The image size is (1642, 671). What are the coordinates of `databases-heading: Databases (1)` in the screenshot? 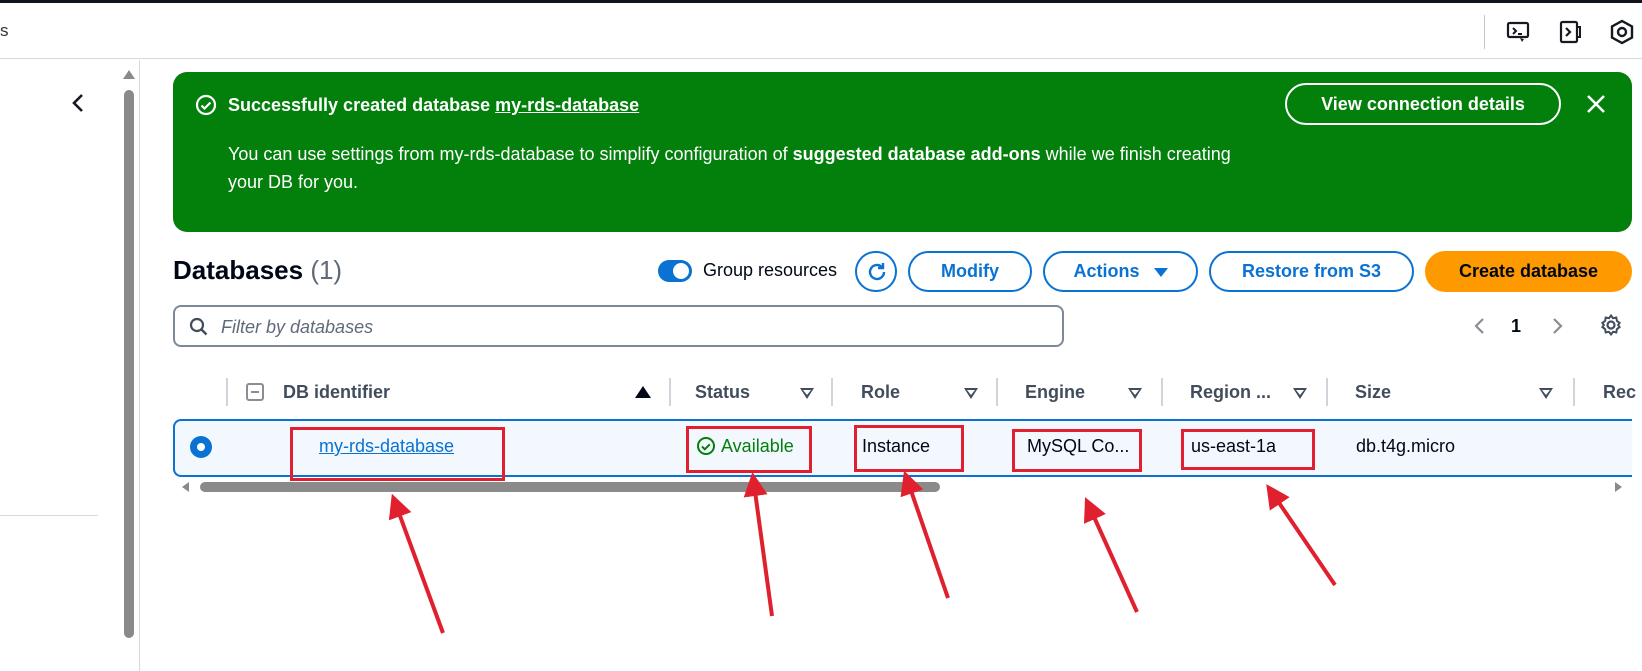 It's located at (257, 270).